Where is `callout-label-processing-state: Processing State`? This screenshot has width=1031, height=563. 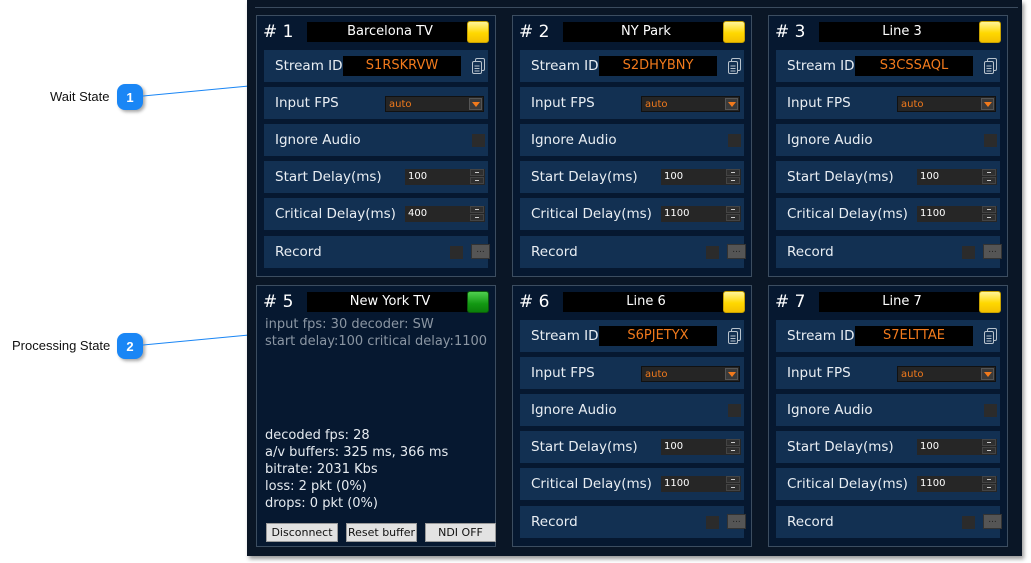
callout-label-processing-state: Processing State is located at coordinates (61, 345).